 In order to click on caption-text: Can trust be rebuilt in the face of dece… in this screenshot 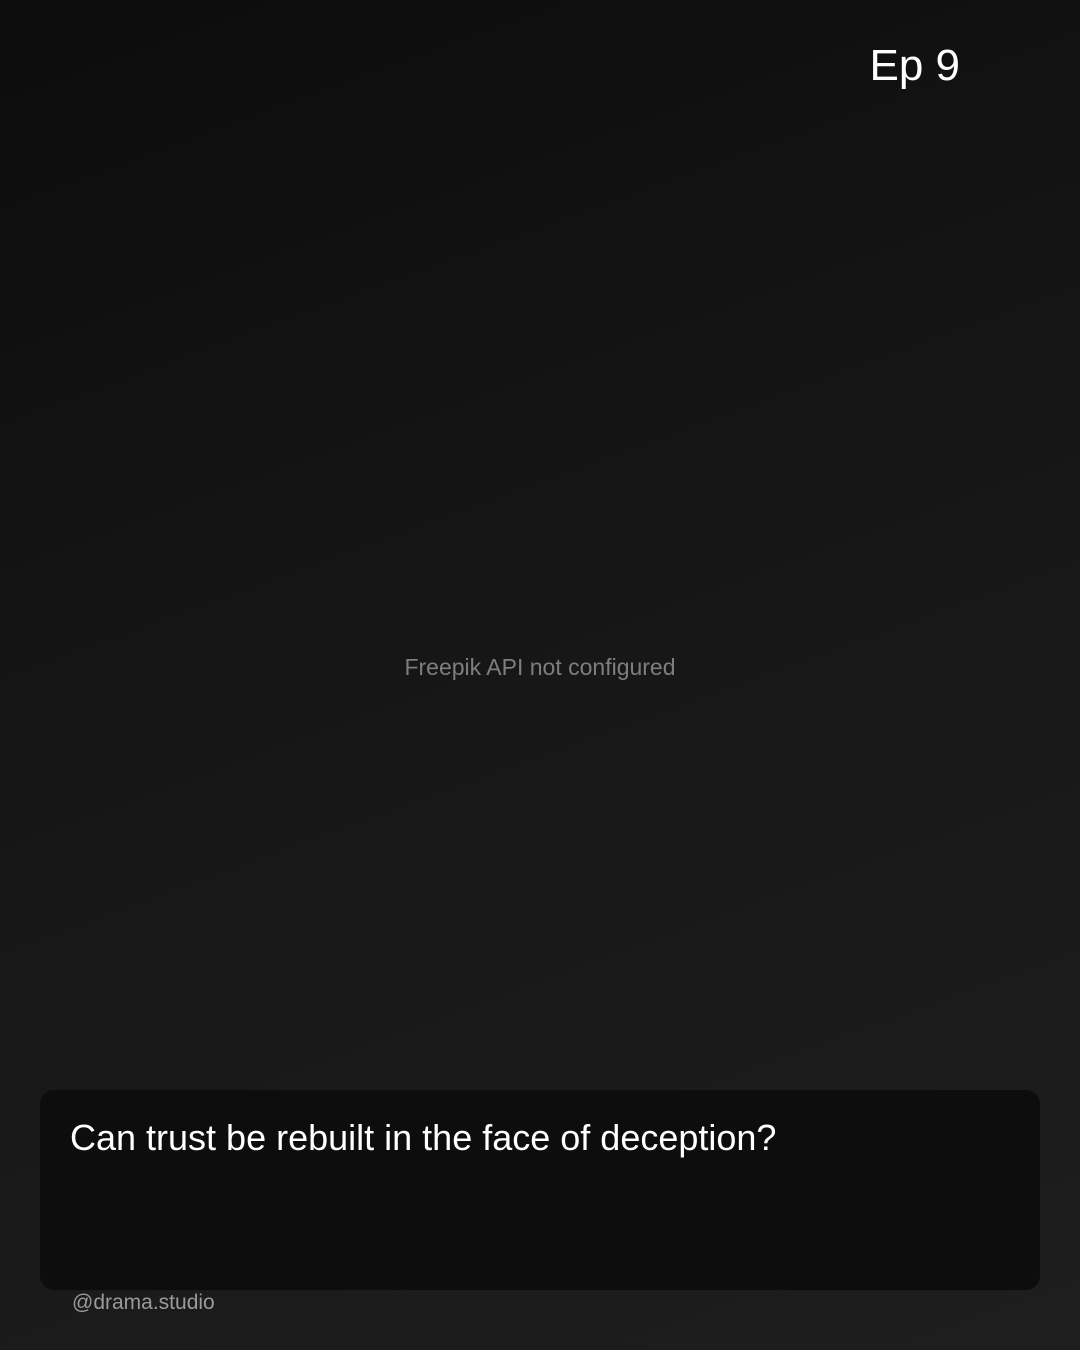, I will do `click(423, 1137)`.